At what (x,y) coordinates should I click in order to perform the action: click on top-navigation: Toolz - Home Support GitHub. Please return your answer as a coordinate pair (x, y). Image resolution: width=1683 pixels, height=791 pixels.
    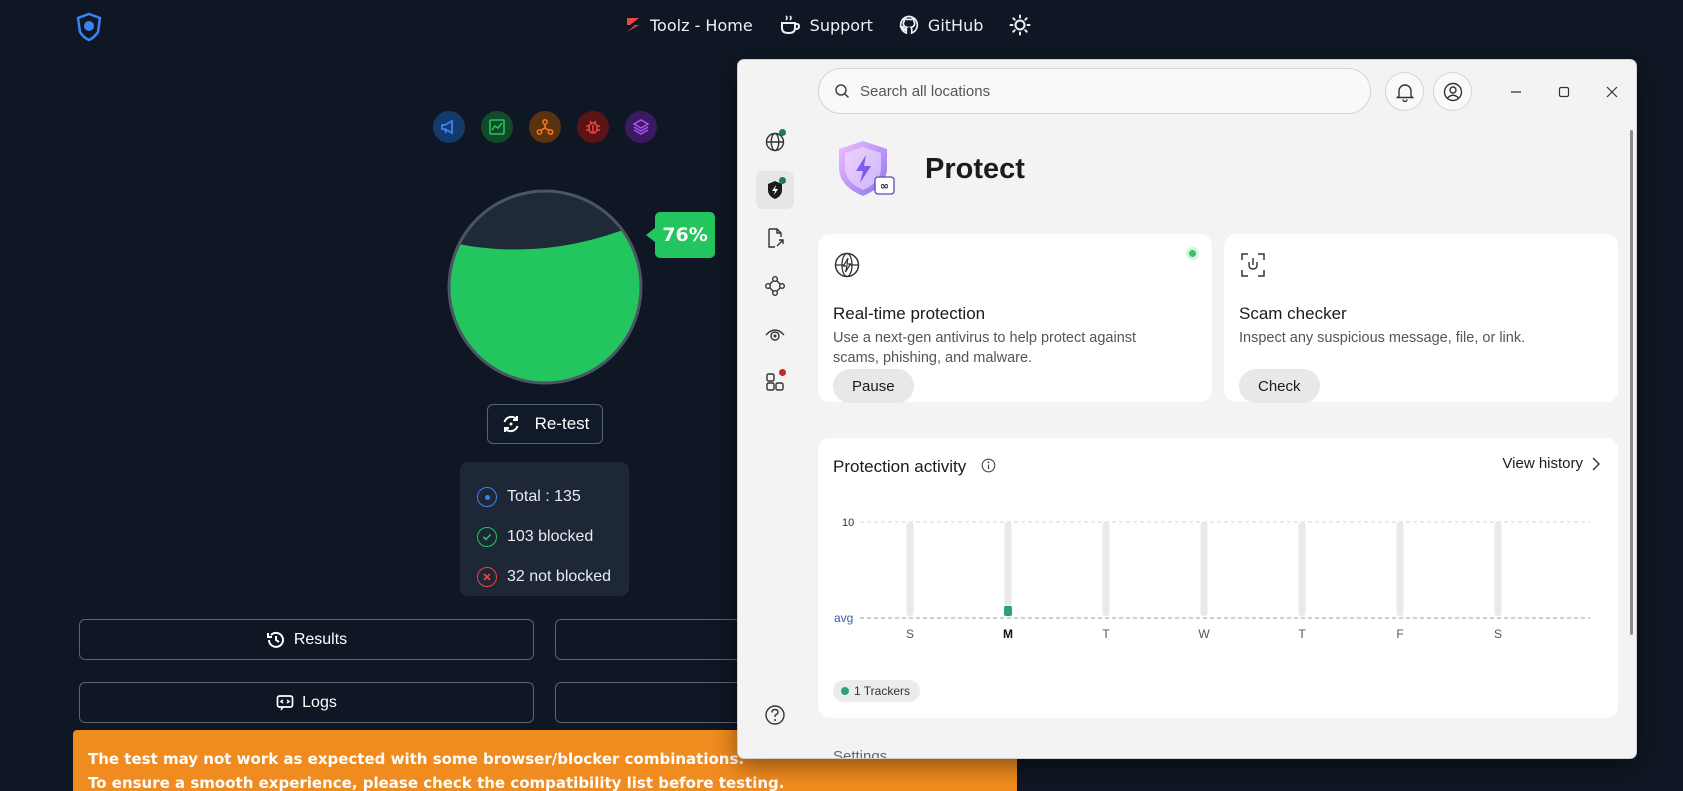
    Looking at the image, I should click on (828, 25).